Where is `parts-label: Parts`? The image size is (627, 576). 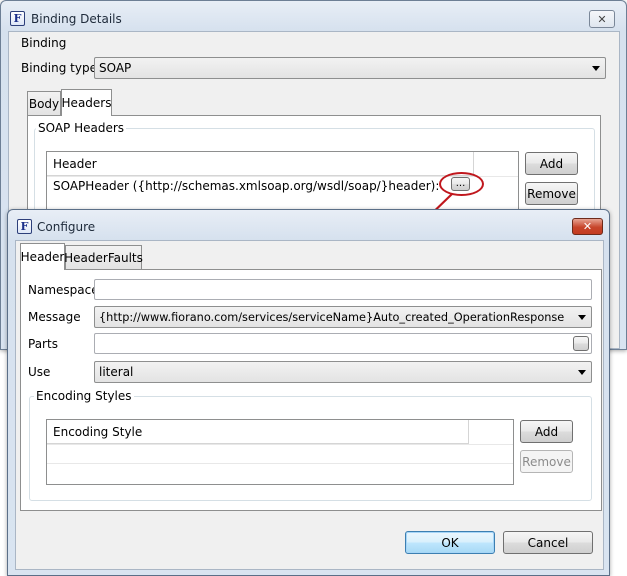 parts-label: Parts is located at coordinates (43, 344).